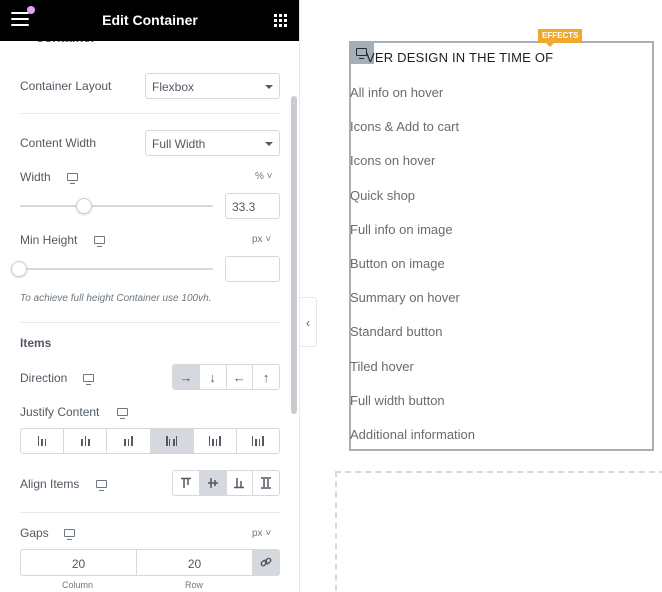 This screenshot has height=592, width=662. I want to click on align-center-icon, so click(212, 483).